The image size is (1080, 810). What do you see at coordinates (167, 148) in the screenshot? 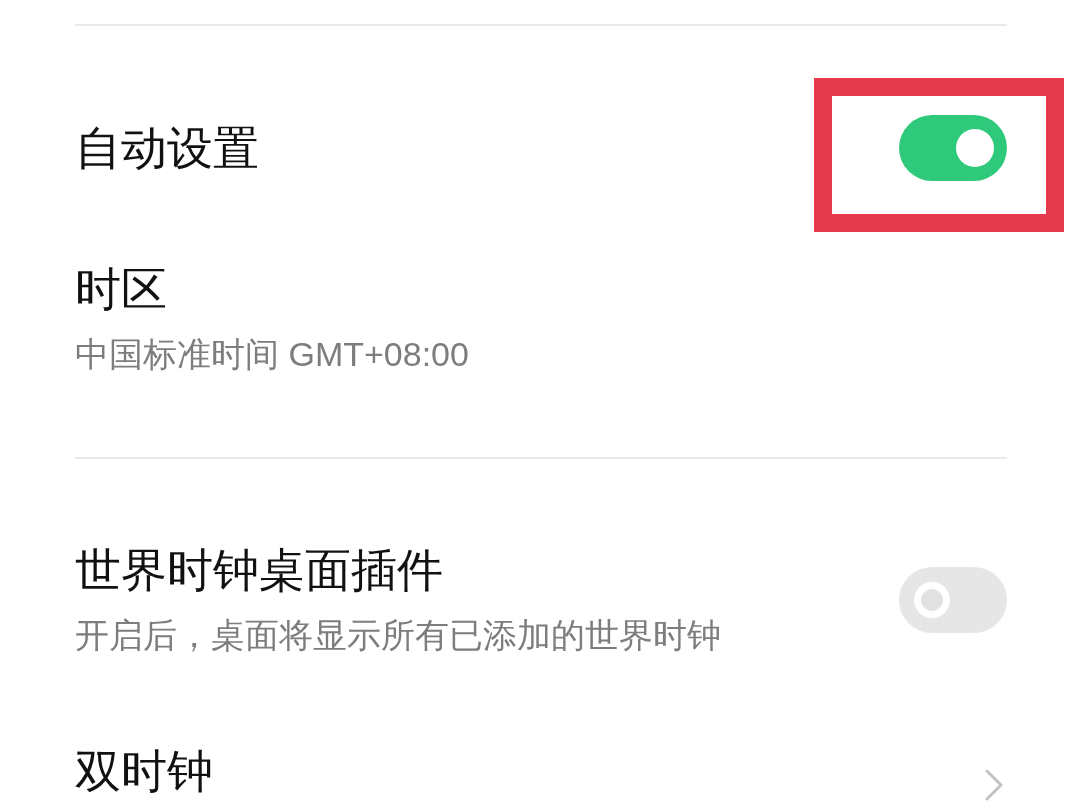
I see `setting-title: 自动设置` at bounding box center [167, 148].